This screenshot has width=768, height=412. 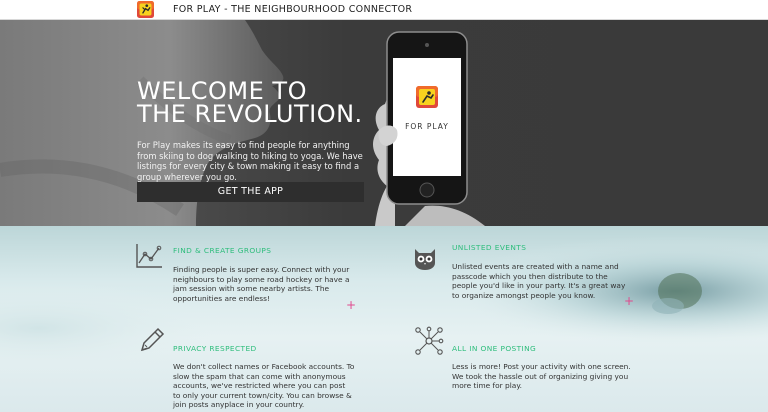 What do you see at coordinates (429, 340) in the screenshot?
I see `network-icon` at bounding box center [429, 340].